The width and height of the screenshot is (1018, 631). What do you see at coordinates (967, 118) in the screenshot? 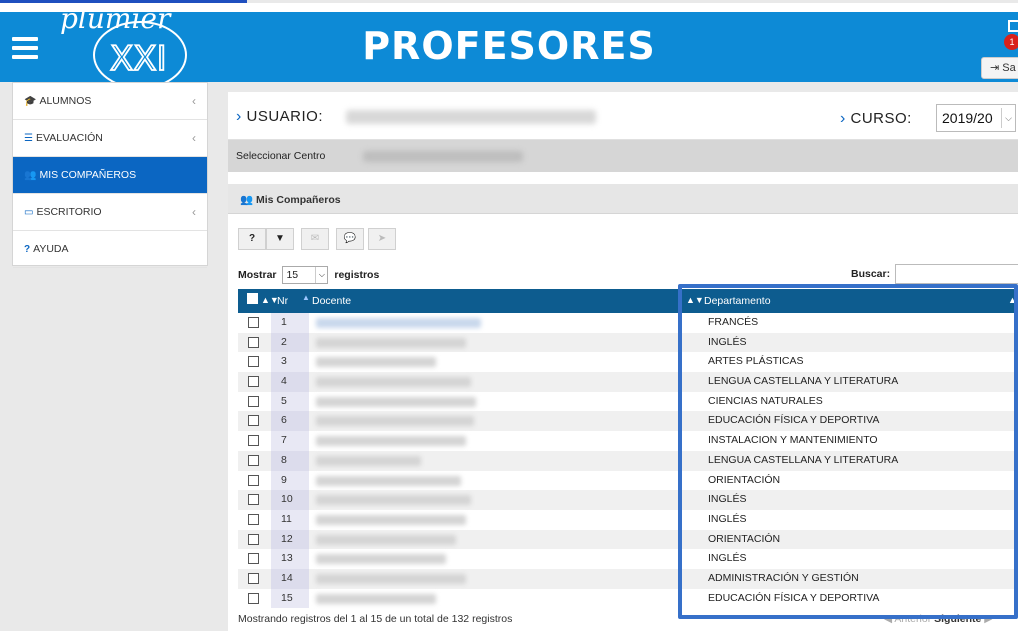
I see `curso-value: 2019/20` at bounding box center [967, 118].